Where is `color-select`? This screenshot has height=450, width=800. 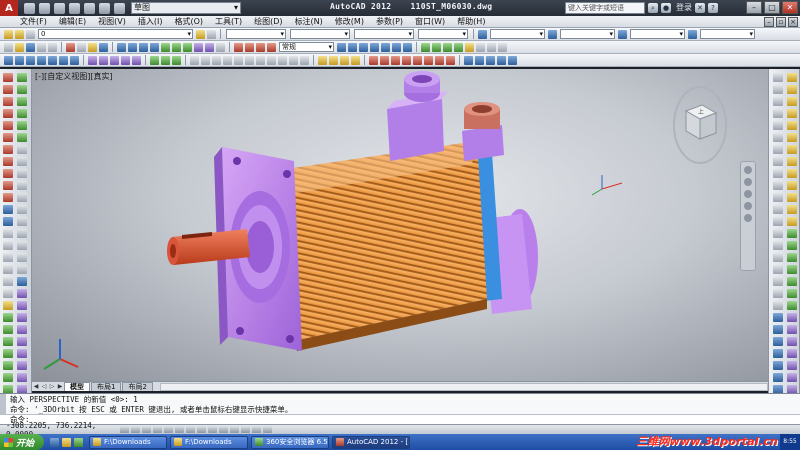
color-select is located at coordinates (256, 34).